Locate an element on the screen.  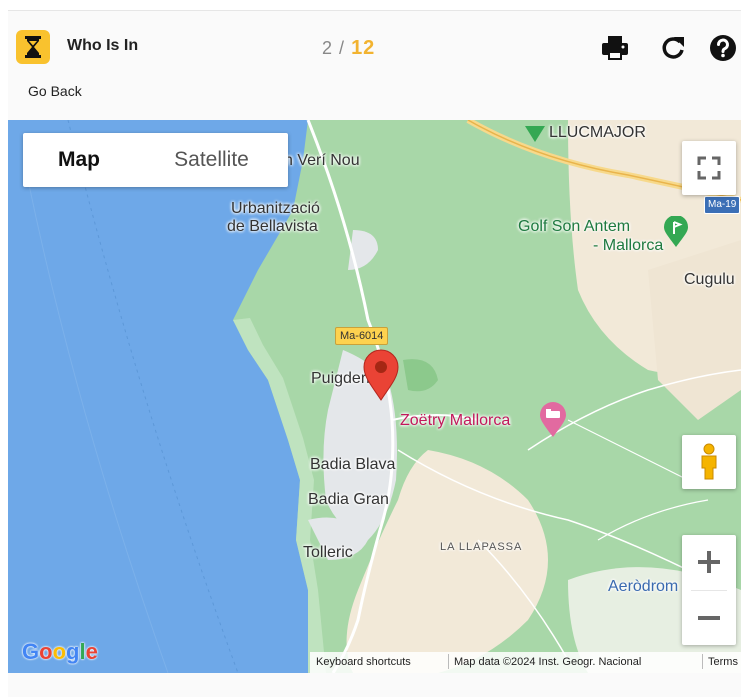
map-label-badia-gran: Badia Gran is located at coordinates (348, 499).